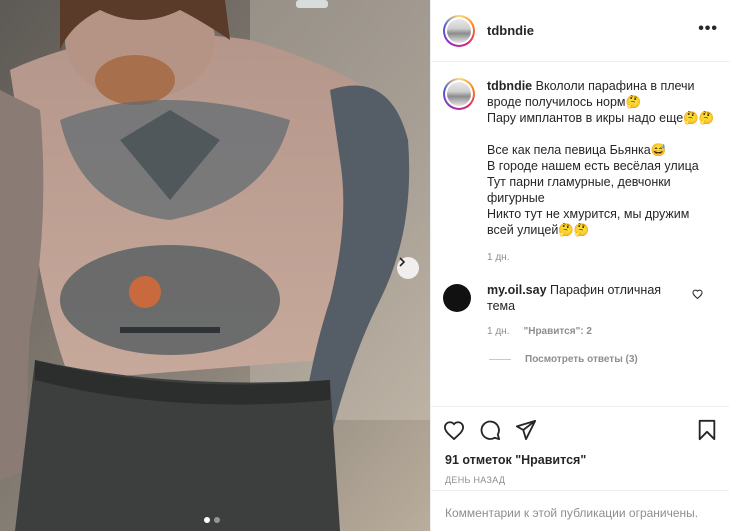 This screenshot has width=730, height=531. Describe the element at coordinates (577, 150) in the screenshot. I see `caption-line: Все как пела певица Бьянка😅` at that location.